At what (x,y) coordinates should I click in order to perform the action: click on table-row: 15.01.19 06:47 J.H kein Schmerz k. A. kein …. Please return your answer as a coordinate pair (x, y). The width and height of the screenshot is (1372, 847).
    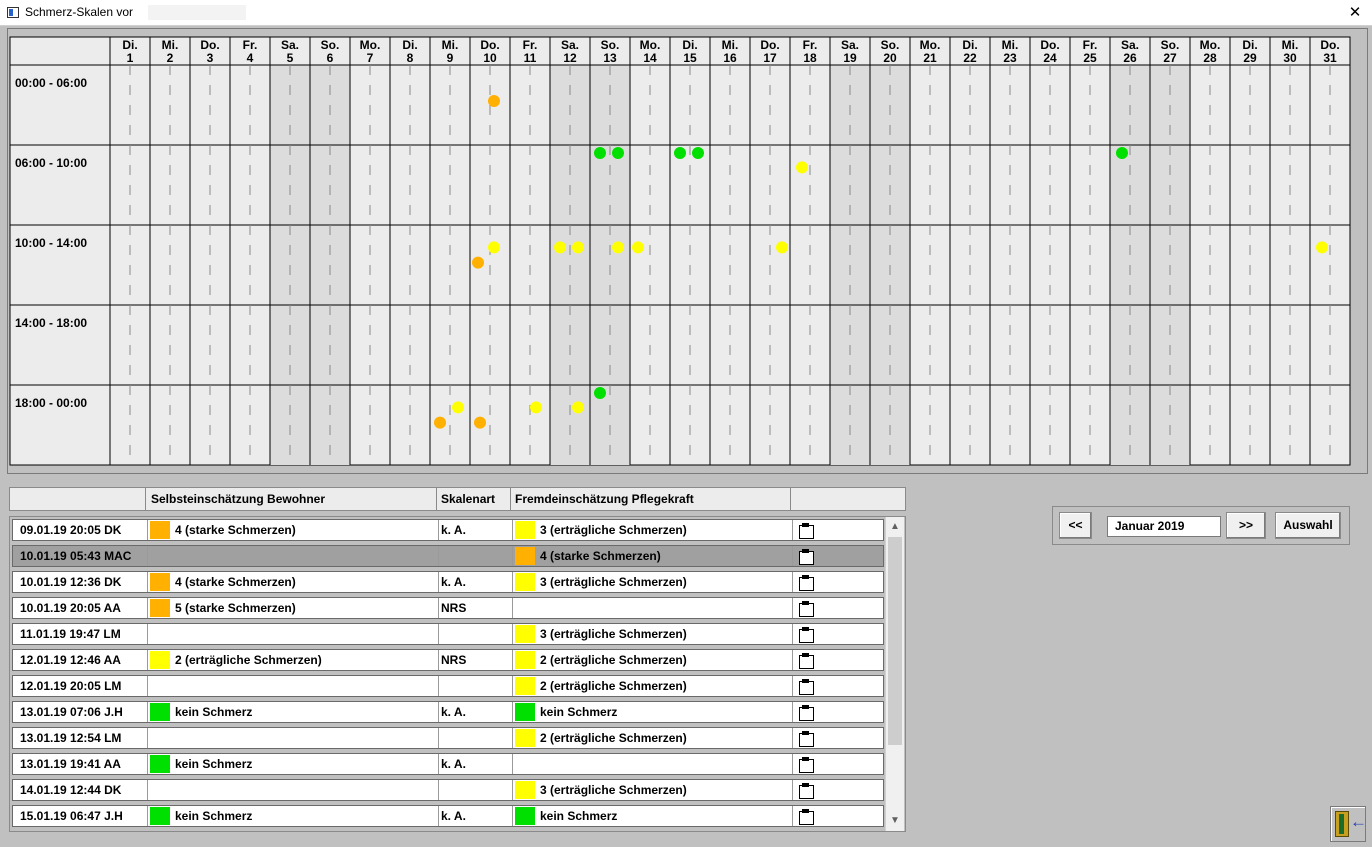
    Looking at the image, I should click on (448, 816).